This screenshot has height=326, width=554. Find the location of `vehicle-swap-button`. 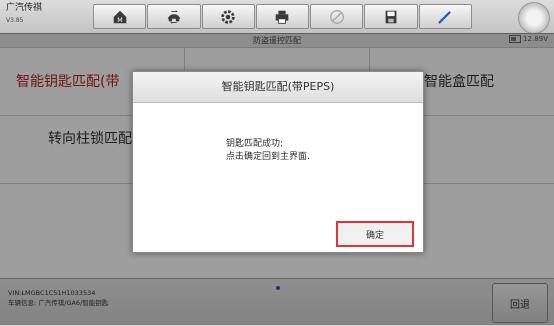

vehicle-swap-button is located at coordinates (174, 16).